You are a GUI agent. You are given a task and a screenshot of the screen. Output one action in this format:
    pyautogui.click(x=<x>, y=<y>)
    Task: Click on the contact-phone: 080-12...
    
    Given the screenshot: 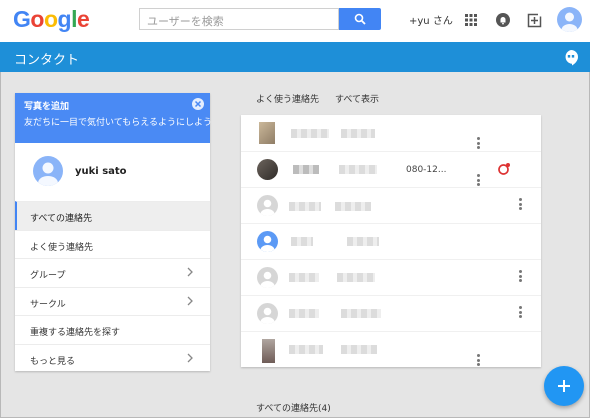 What is the action you would take?
    pyautogui.click(x=426, y=170)
    